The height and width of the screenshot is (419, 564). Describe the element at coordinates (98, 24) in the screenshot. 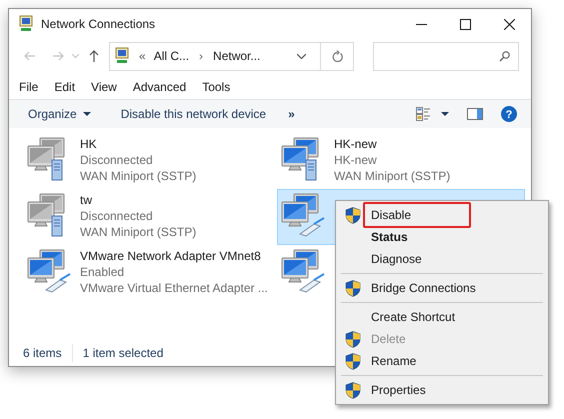

I see `window-title: Network Connections` at that location.